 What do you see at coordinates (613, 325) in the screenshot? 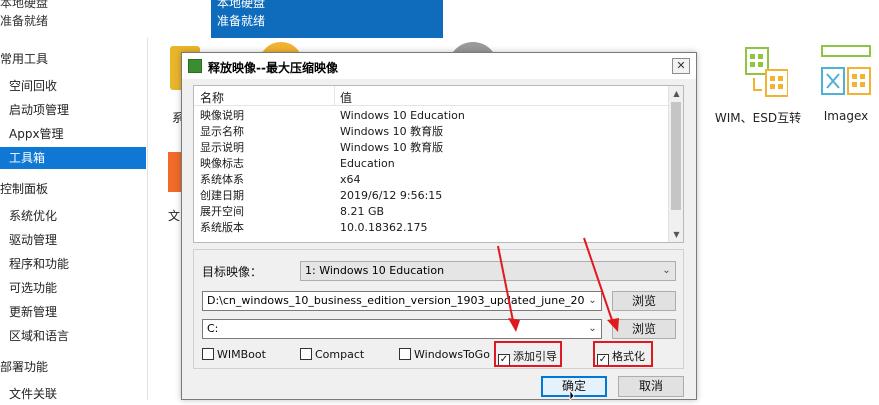
I see `annotation-arrow-2-head` at bounding box center [613, 325].